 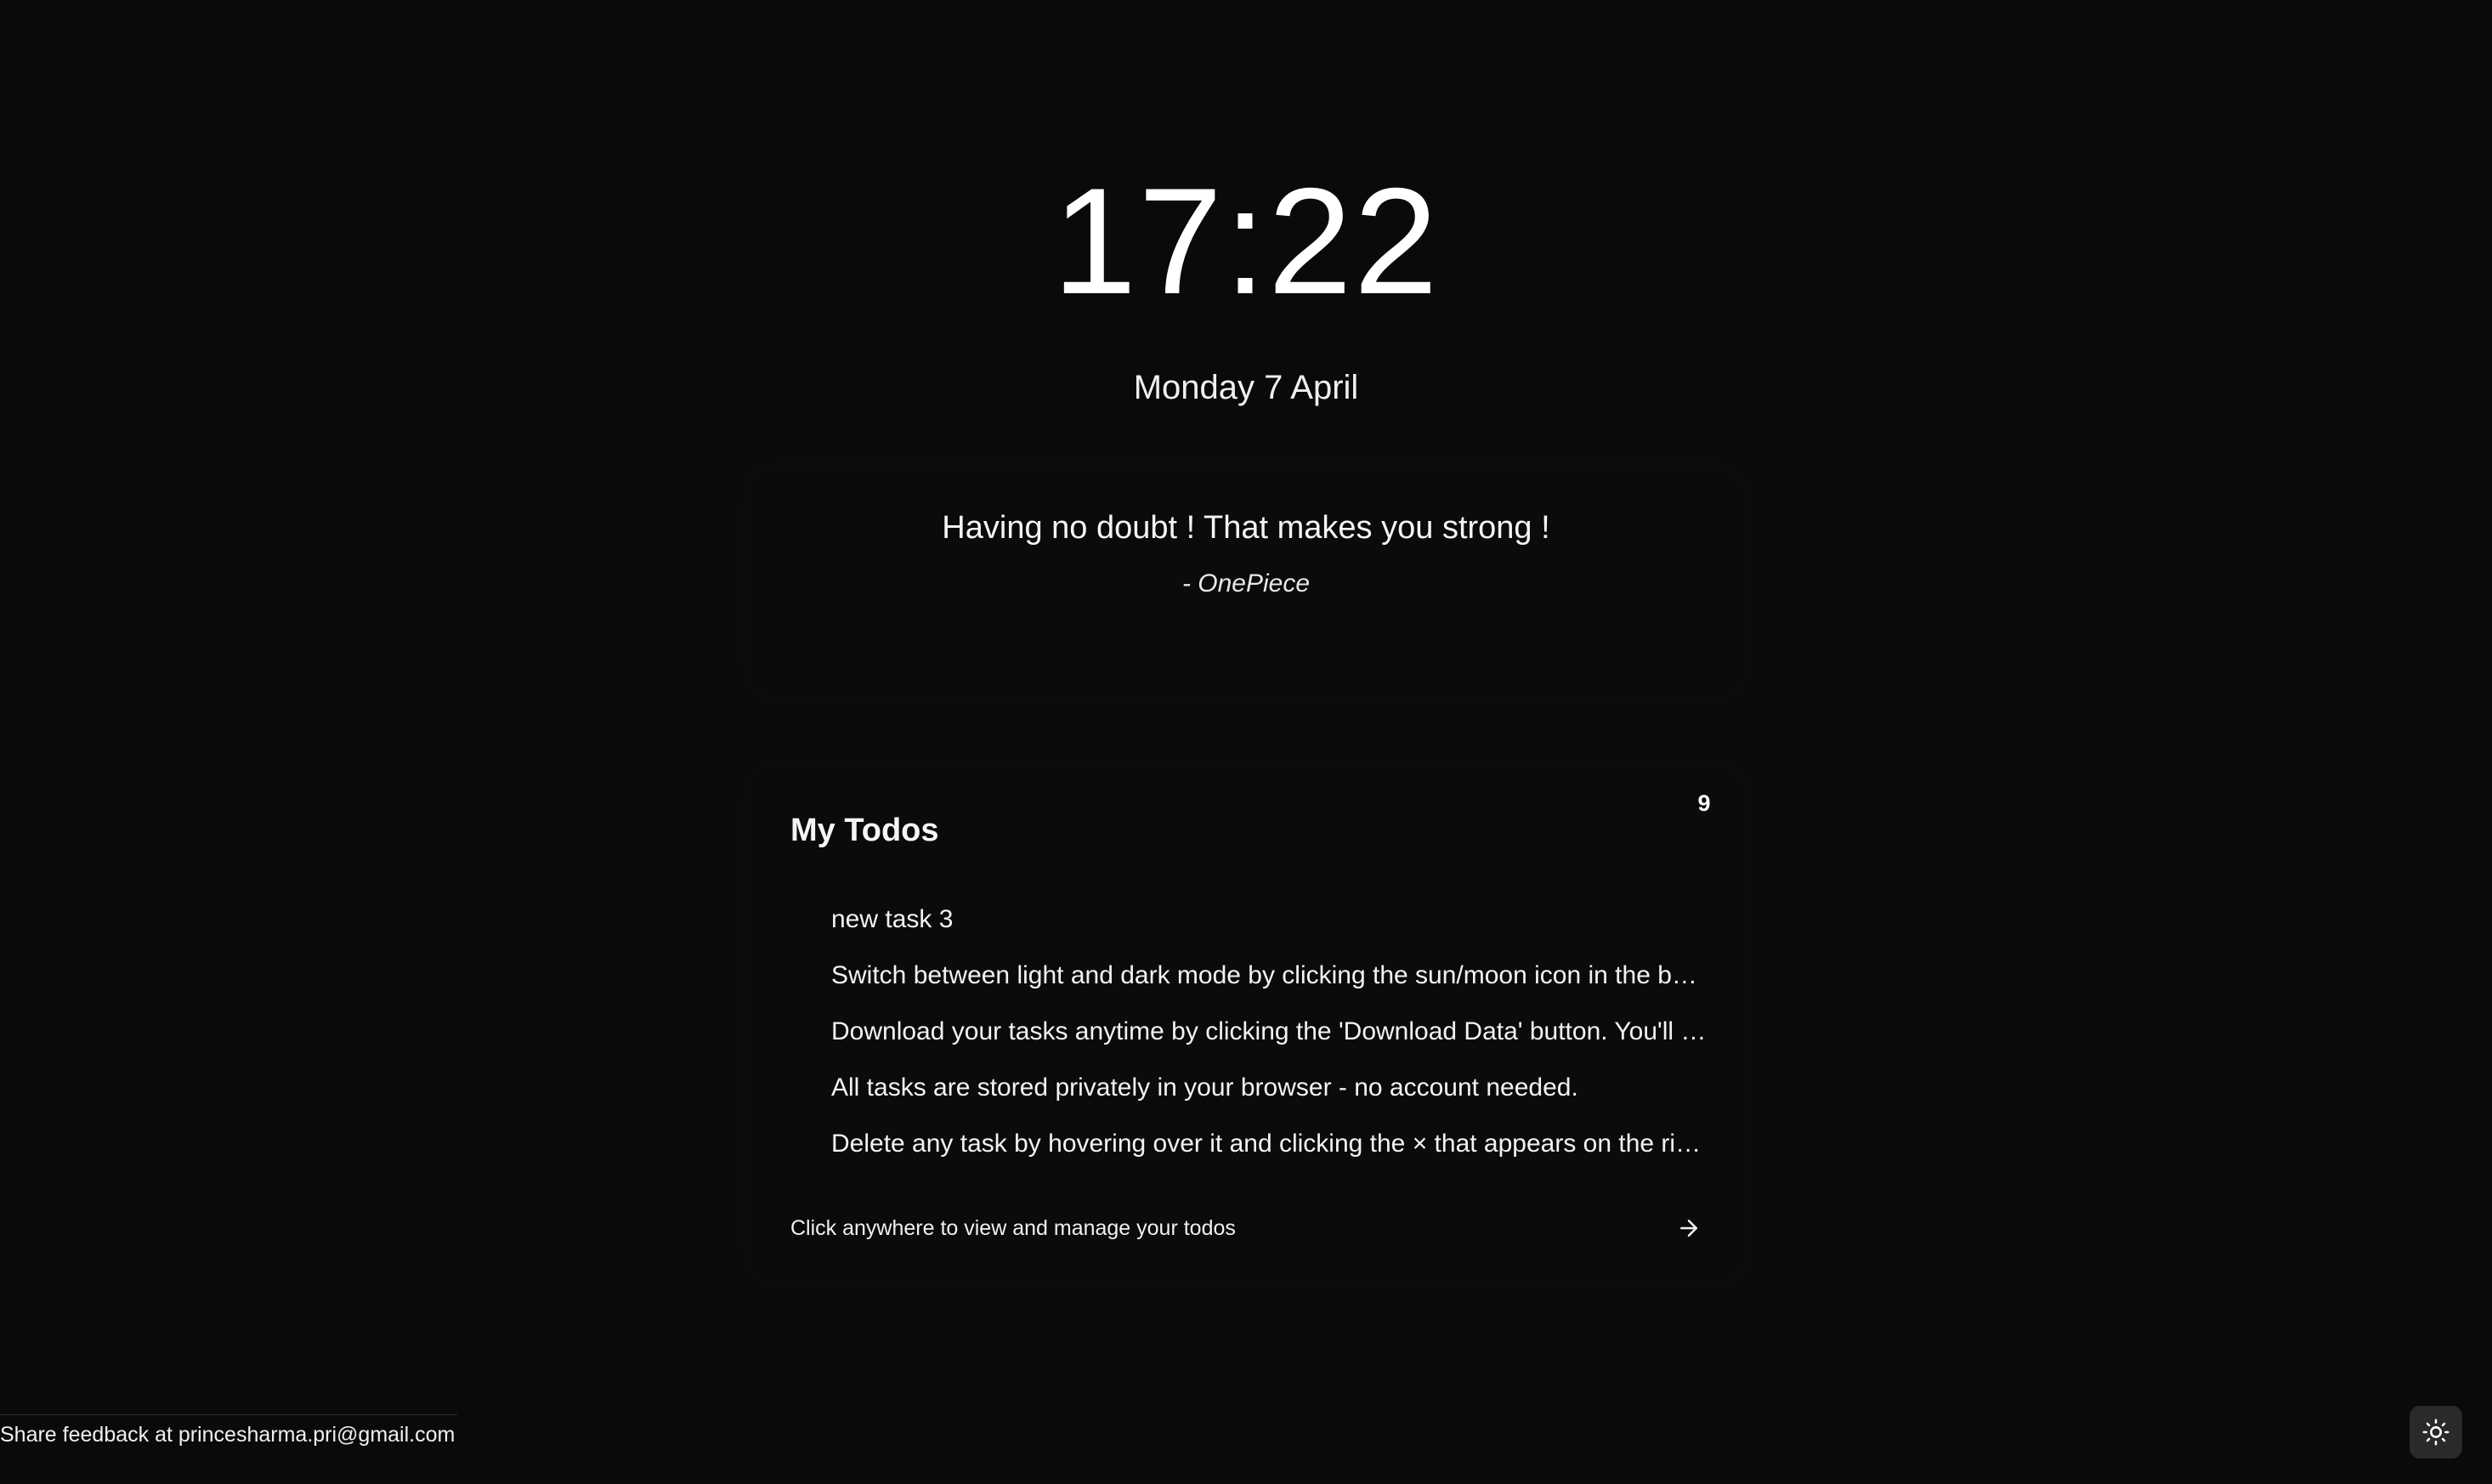 What do you see at coordinates (1246, 241) in the screenshot?
I see `clock-time: 17:22` at bounding box center [1246, 241].